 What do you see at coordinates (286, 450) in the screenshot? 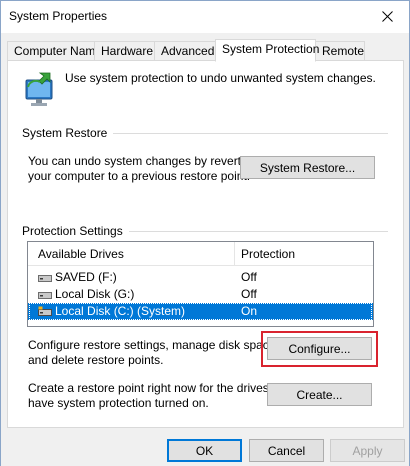
I see `cancel-button: Cancel` at bounding box center [286, 450].